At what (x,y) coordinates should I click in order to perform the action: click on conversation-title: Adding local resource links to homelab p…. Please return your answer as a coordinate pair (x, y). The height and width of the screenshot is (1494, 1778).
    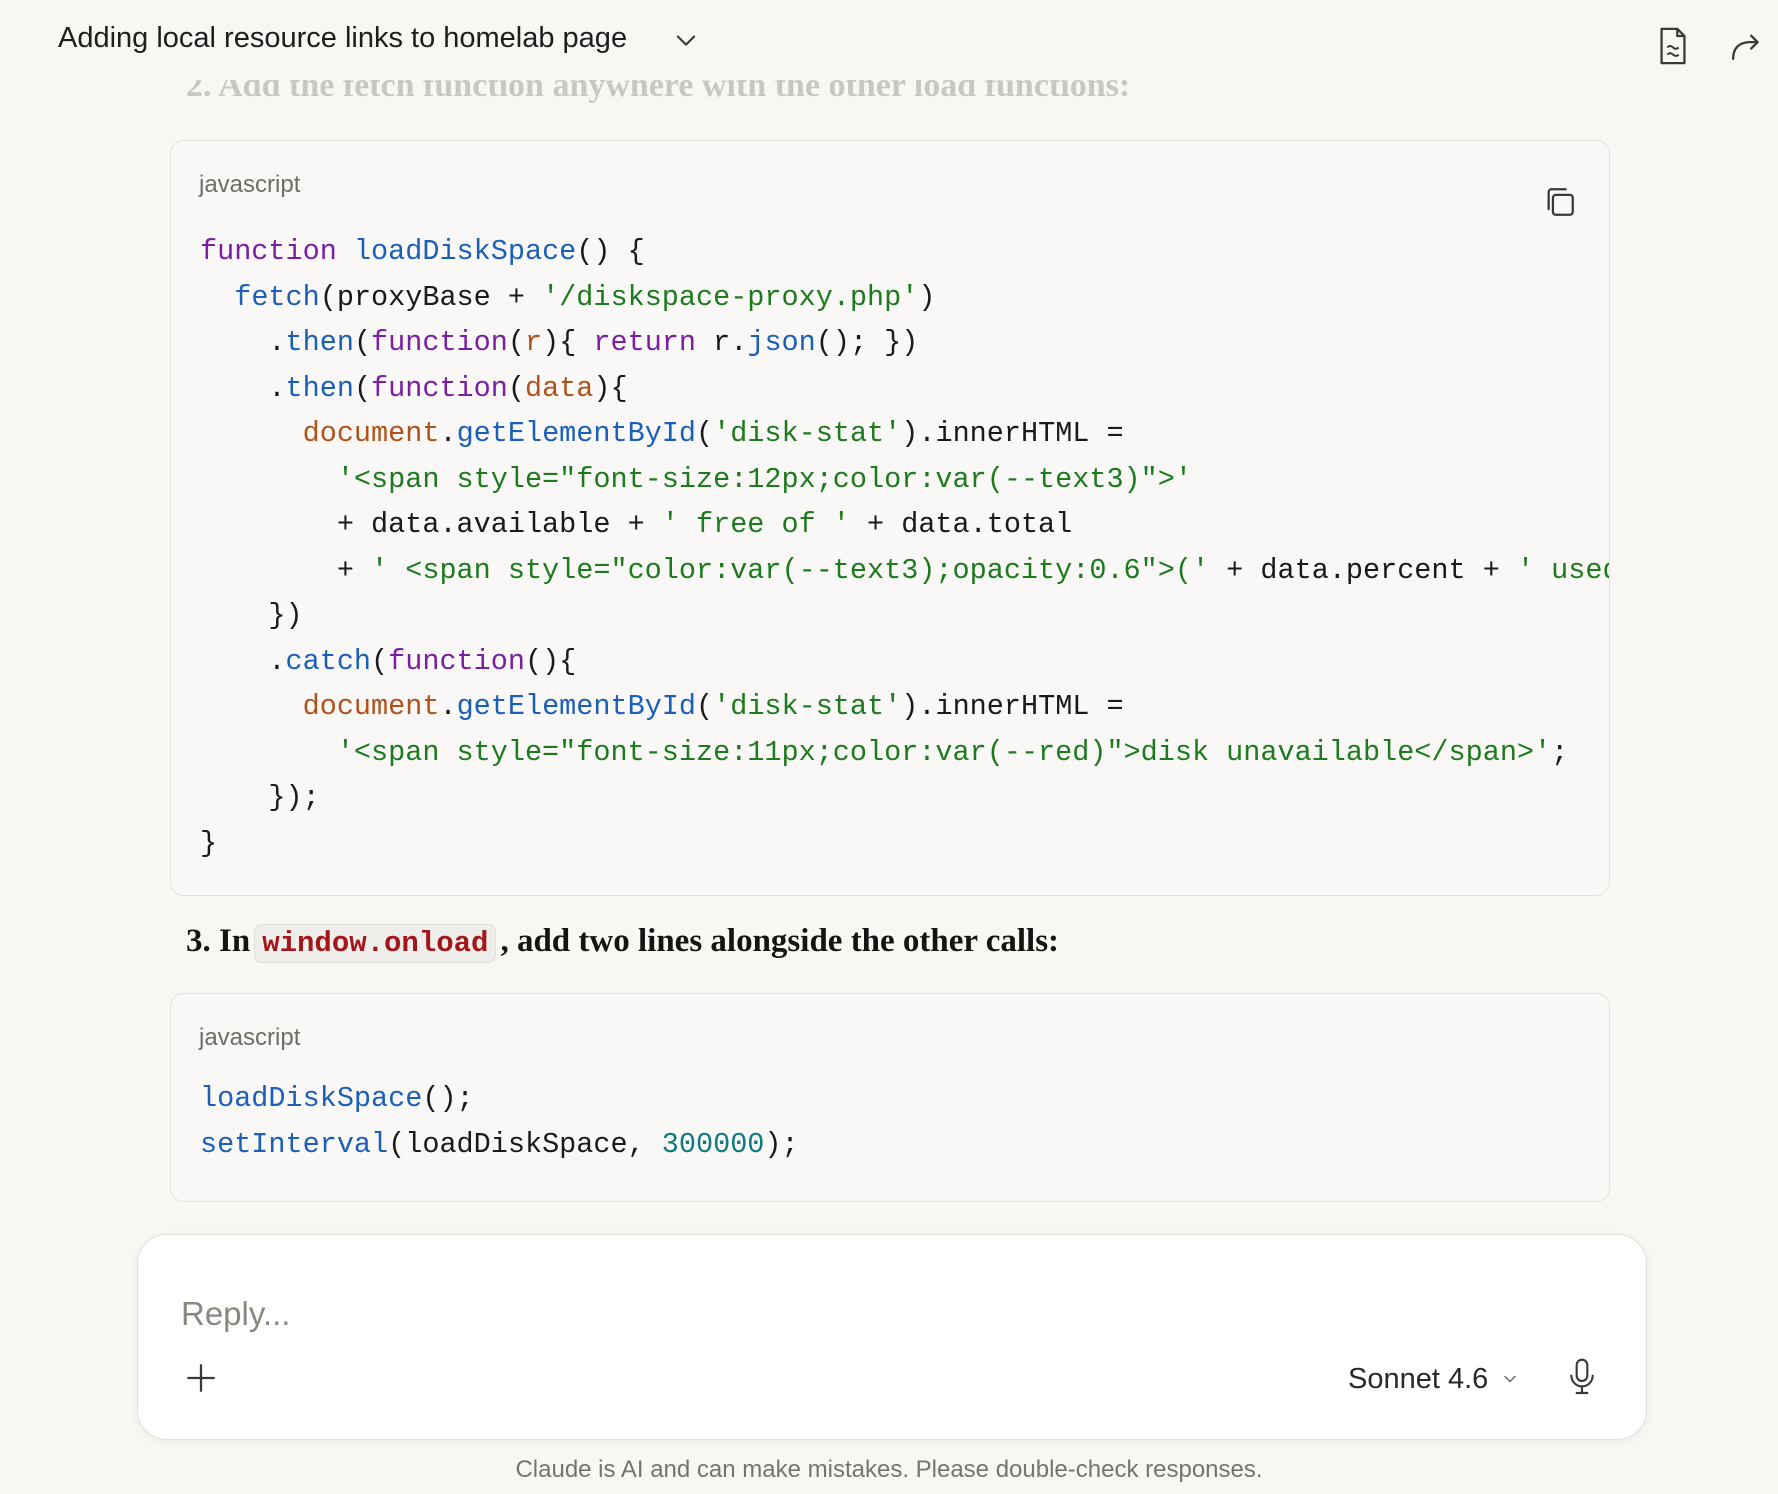
    Looking at the image, I should click on (342, 38).